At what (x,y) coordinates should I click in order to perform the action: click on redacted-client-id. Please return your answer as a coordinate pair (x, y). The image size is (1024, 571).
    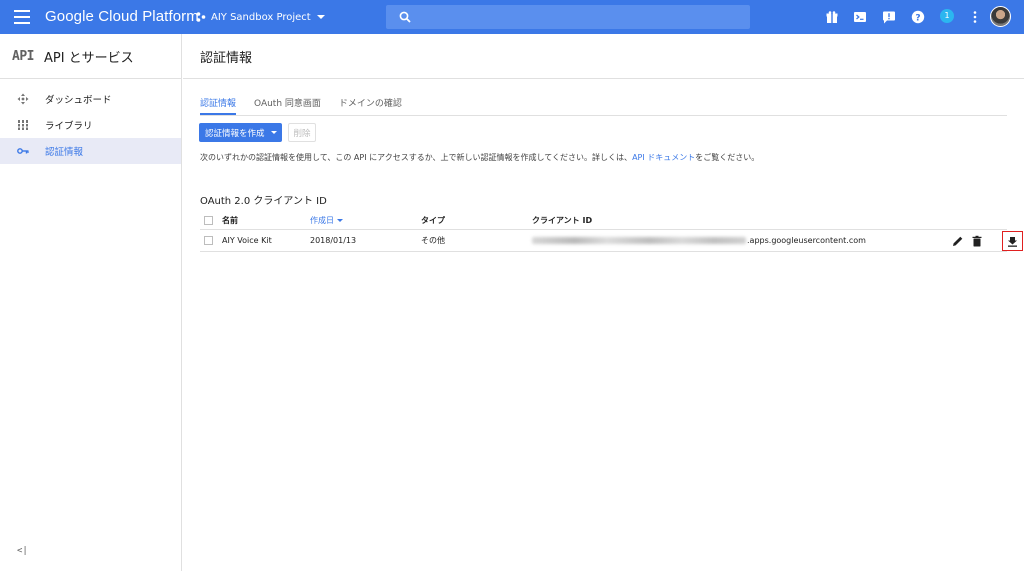
    Looking at the image, I should click on (639, 240).